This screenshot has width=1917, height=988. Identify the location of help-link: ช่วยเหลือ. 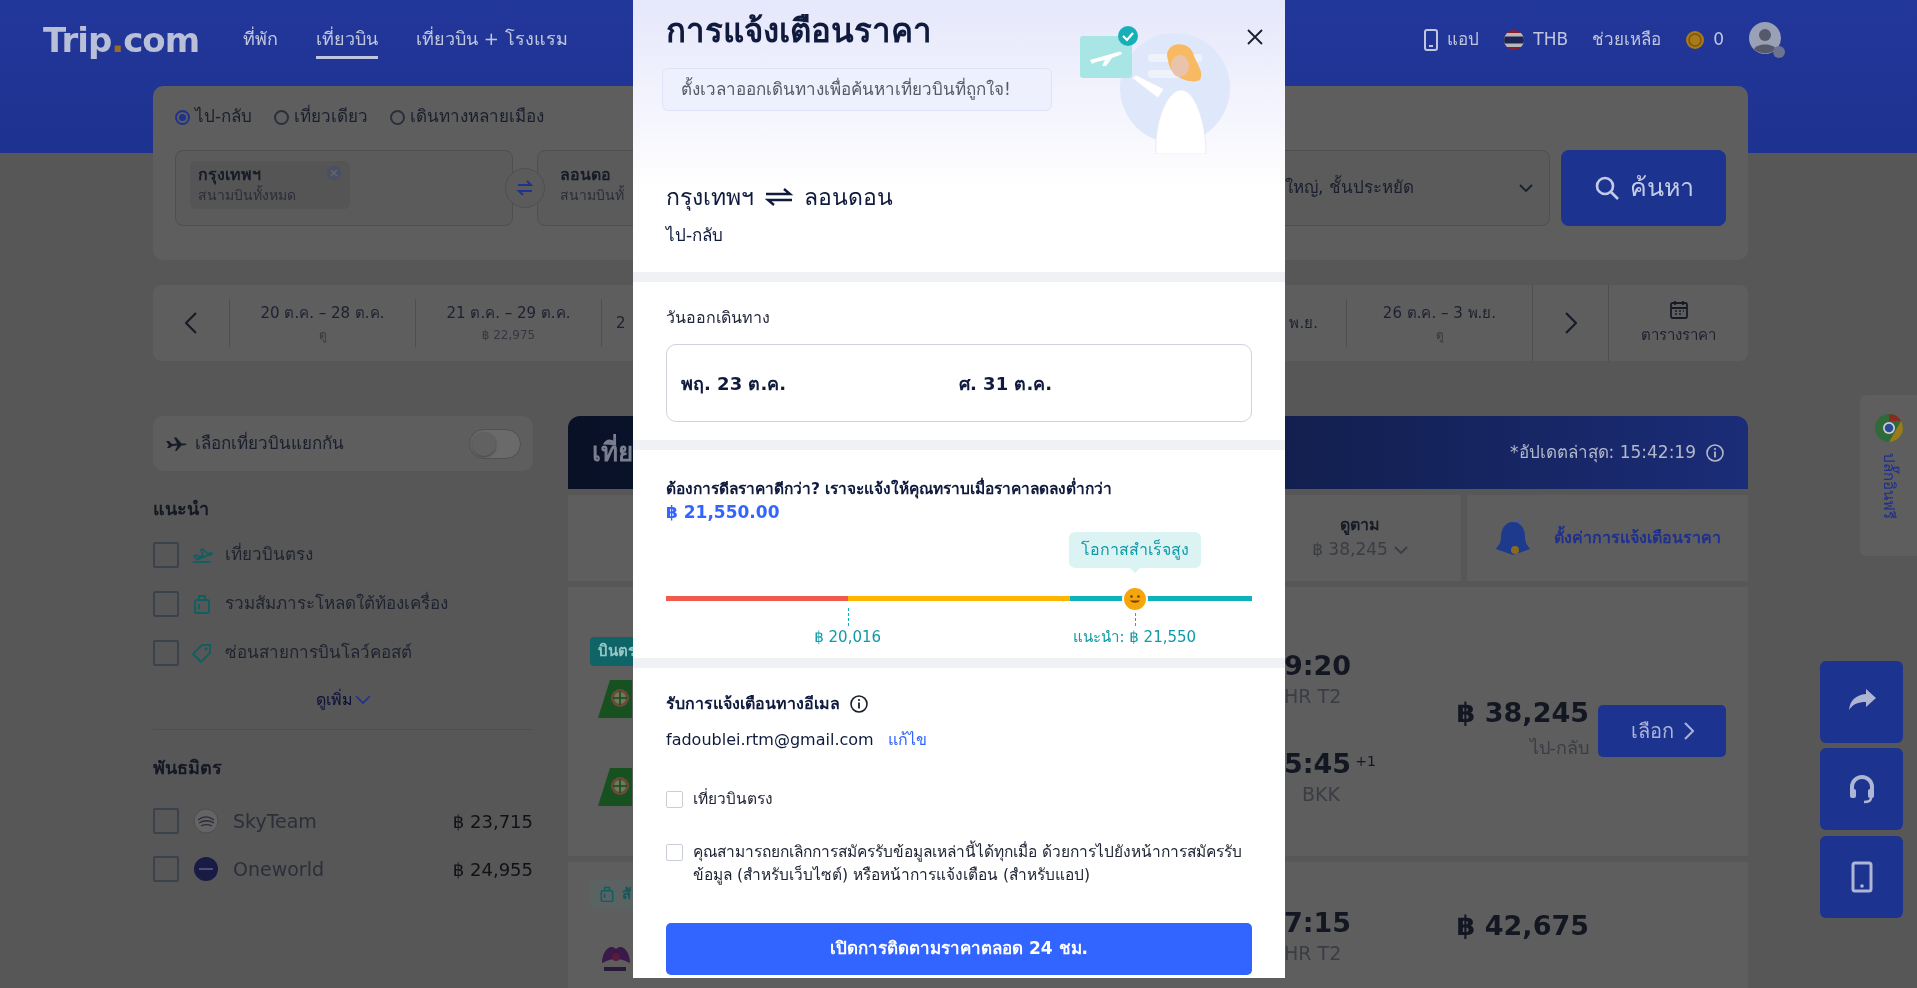
(1627, 40).